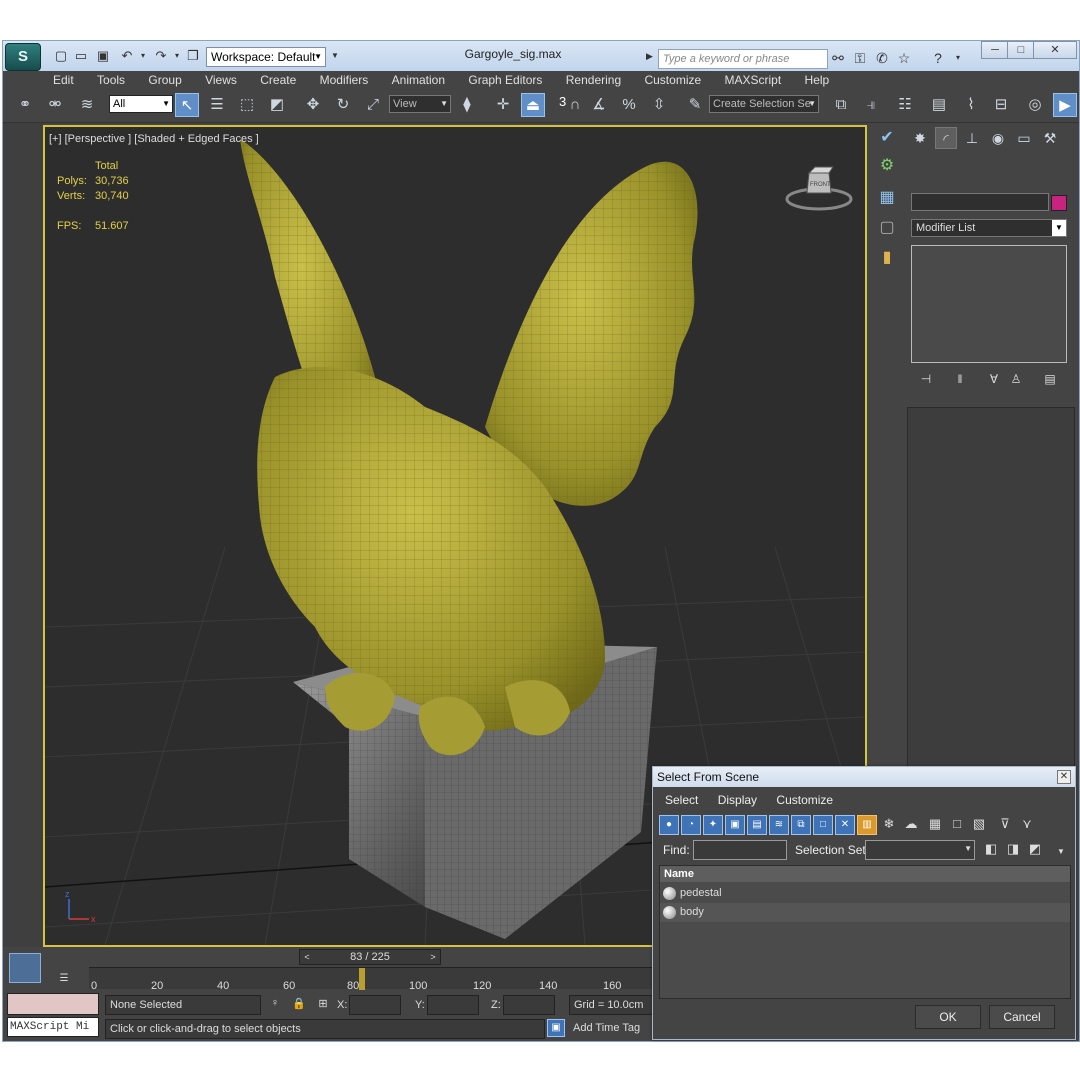 This screenshot has width=1080, height=1080. What do you see at coordinates (629, 105) in the screenshot?
I see `percent-snap-icon: %` at bounding box center [629, 105].